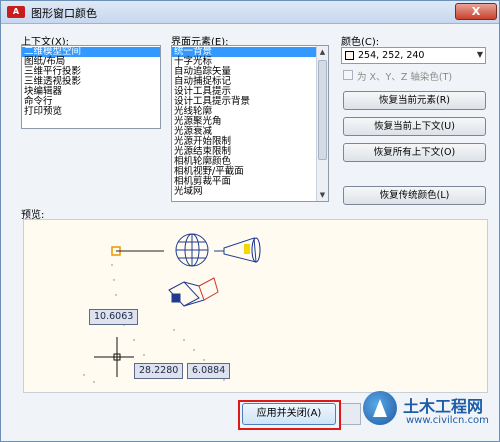 This screenshot has width=500, height=442. Describe the element at coordinates (414, 152) in the screenshot. I see `restore-all-contexts-button: 恢复所有上下文(O)` at that location.